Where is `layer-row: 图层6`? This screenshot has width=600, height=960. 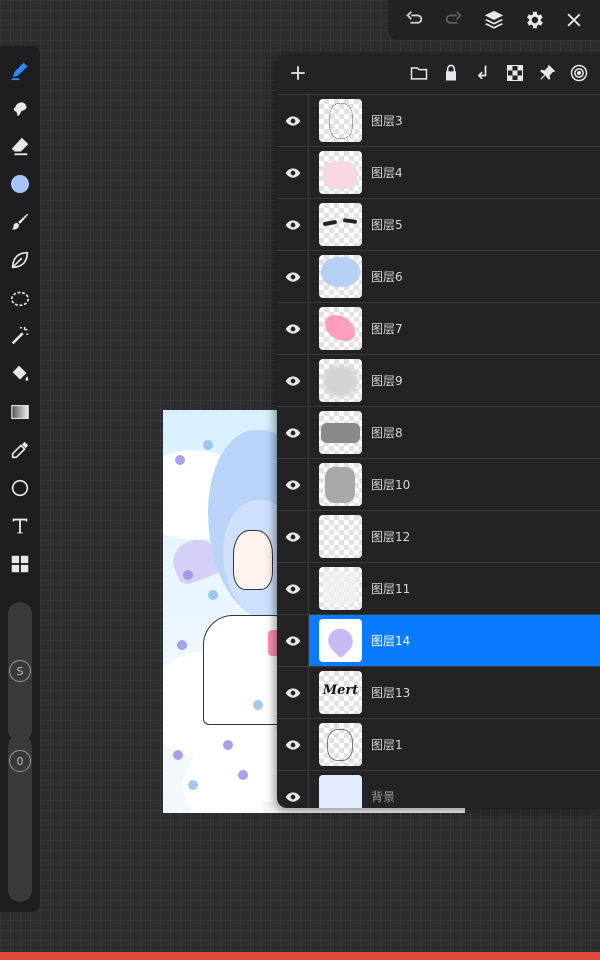
layer-row: 图层6 is located at coordinates (438, 276).